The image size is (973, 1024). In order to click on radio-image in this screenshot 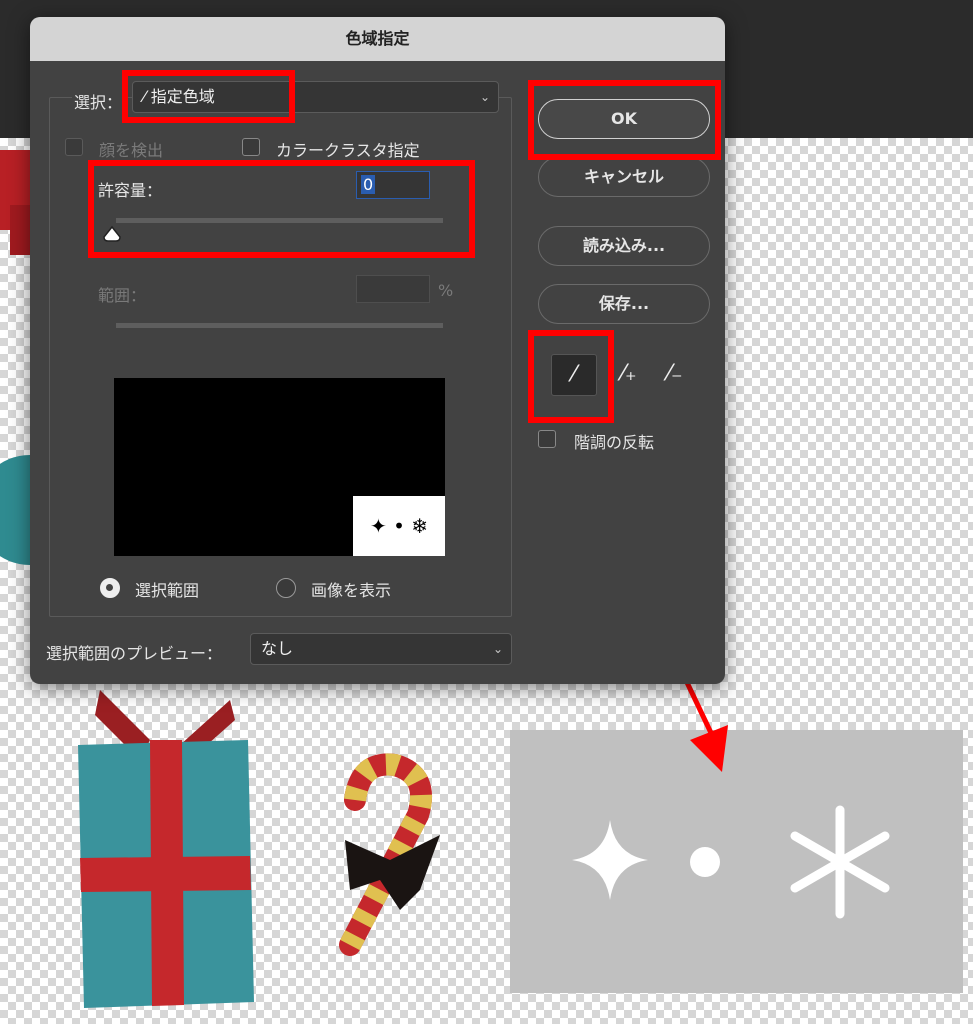, I will do `click(286, 588)`.